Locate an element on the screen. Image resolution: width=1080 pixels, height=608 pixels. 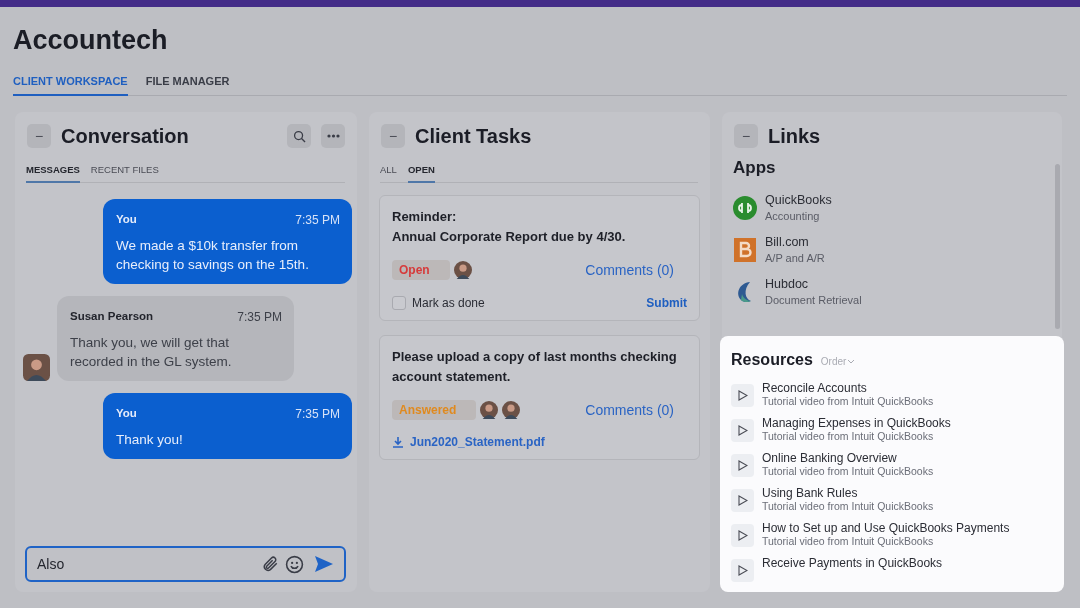
scrollbar is located at coordinates (1057, 246).